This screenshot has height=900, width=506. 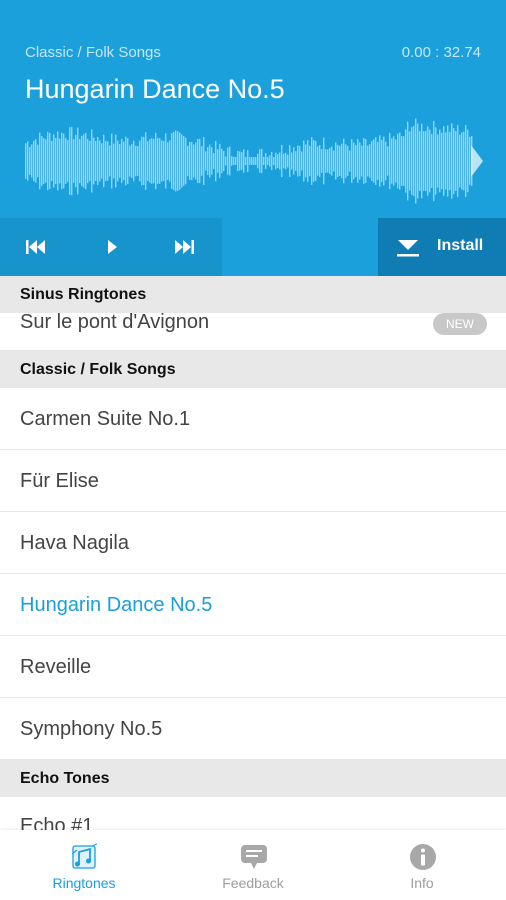 I want to click on new-badge: NEW, so click(x=460, y=324).